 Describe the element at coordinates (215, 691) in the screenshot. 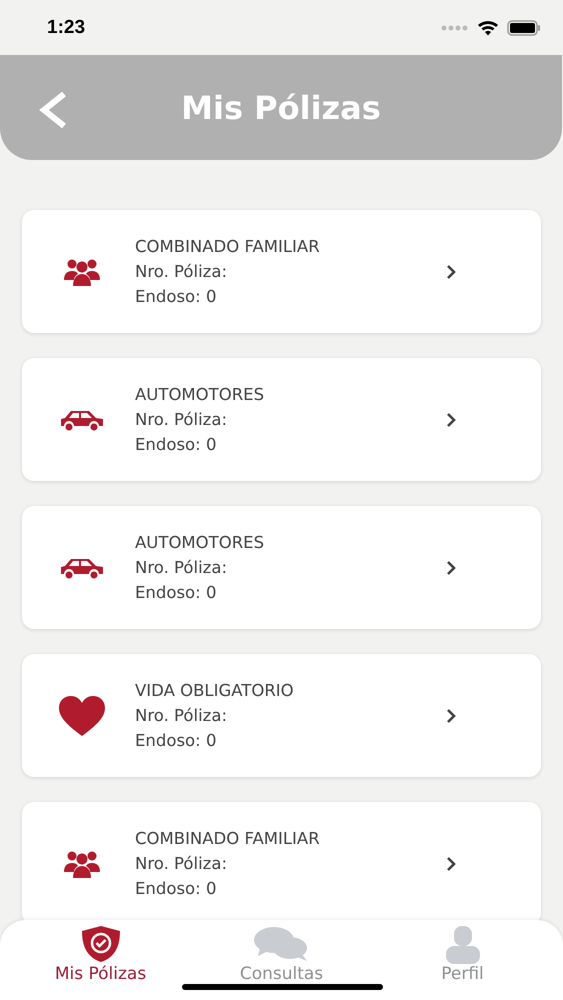

I see `policy-type: VIDA OBLIGATORIO` at that location.